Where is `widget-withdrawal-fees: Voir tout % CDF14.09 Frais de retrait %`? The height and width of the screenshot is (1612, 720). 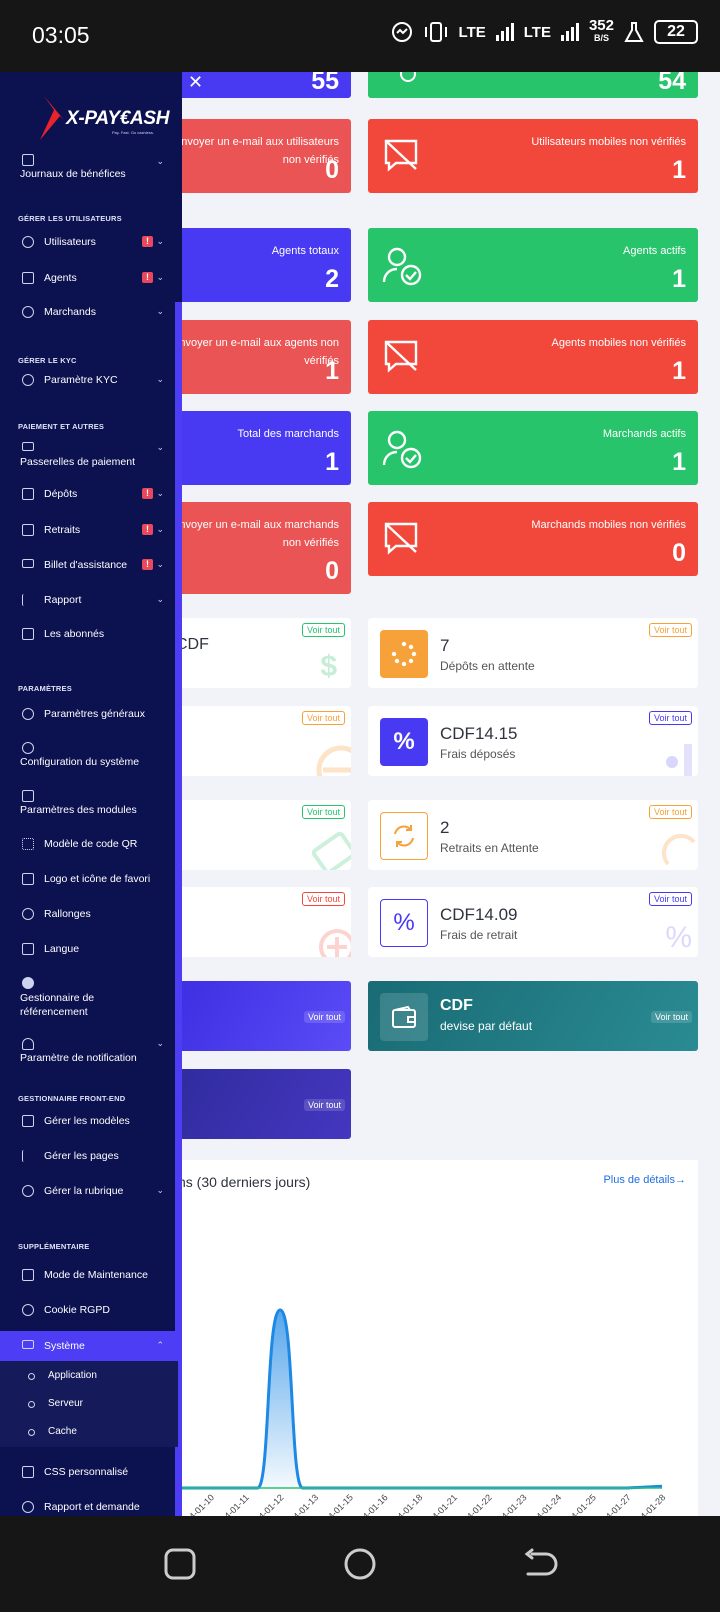 widget-withdrawal-fees: Voir tout % CDF14.09 Frais de retrait % is located at coordinates (533, 922).